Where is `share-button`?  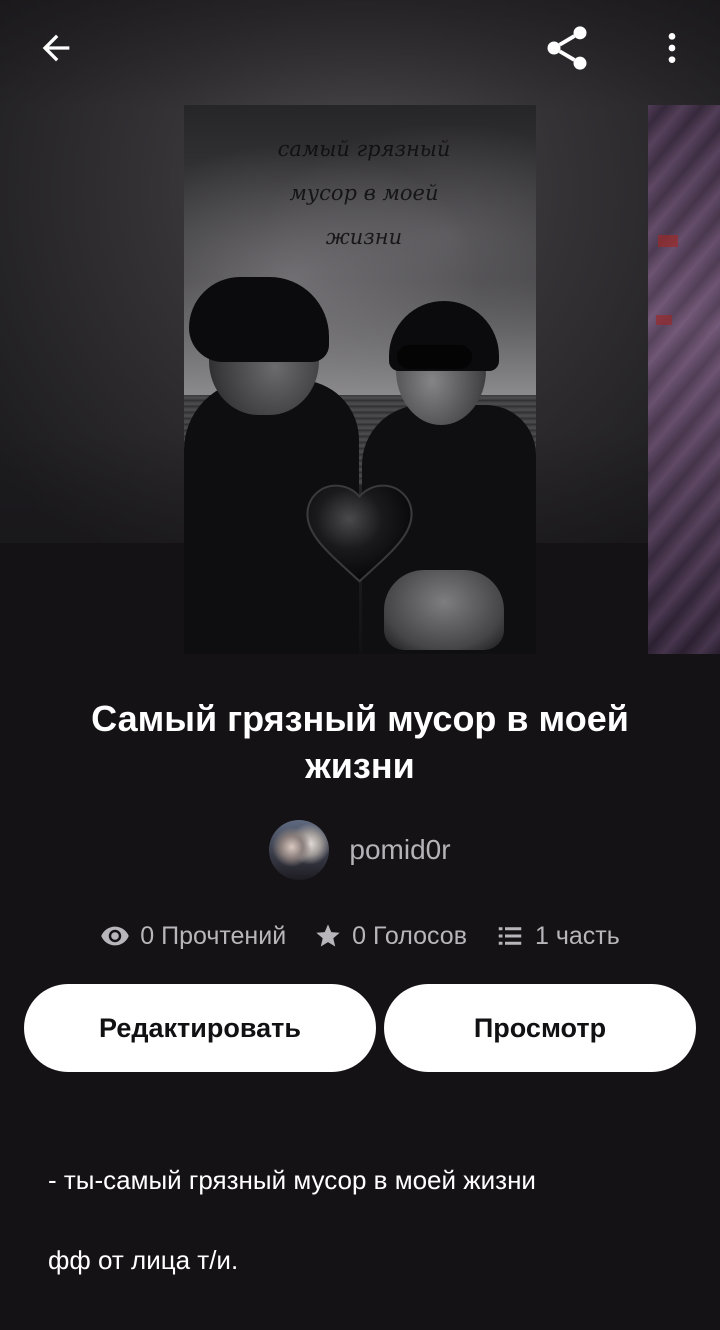 share-button is located at coordinates (567, 48).